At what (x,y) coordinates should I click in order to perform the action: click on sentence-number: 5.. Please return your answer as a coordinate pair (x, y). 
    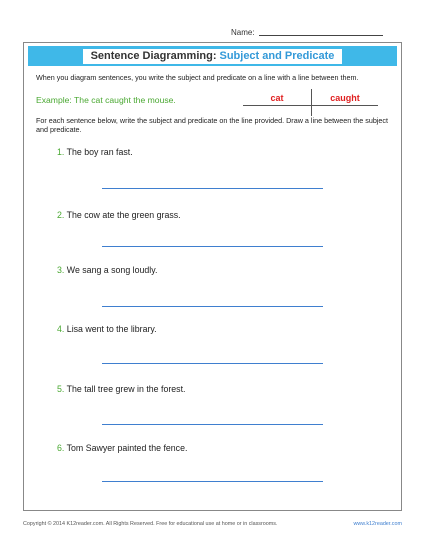
    Looking at the image, I should click on (61, 389).